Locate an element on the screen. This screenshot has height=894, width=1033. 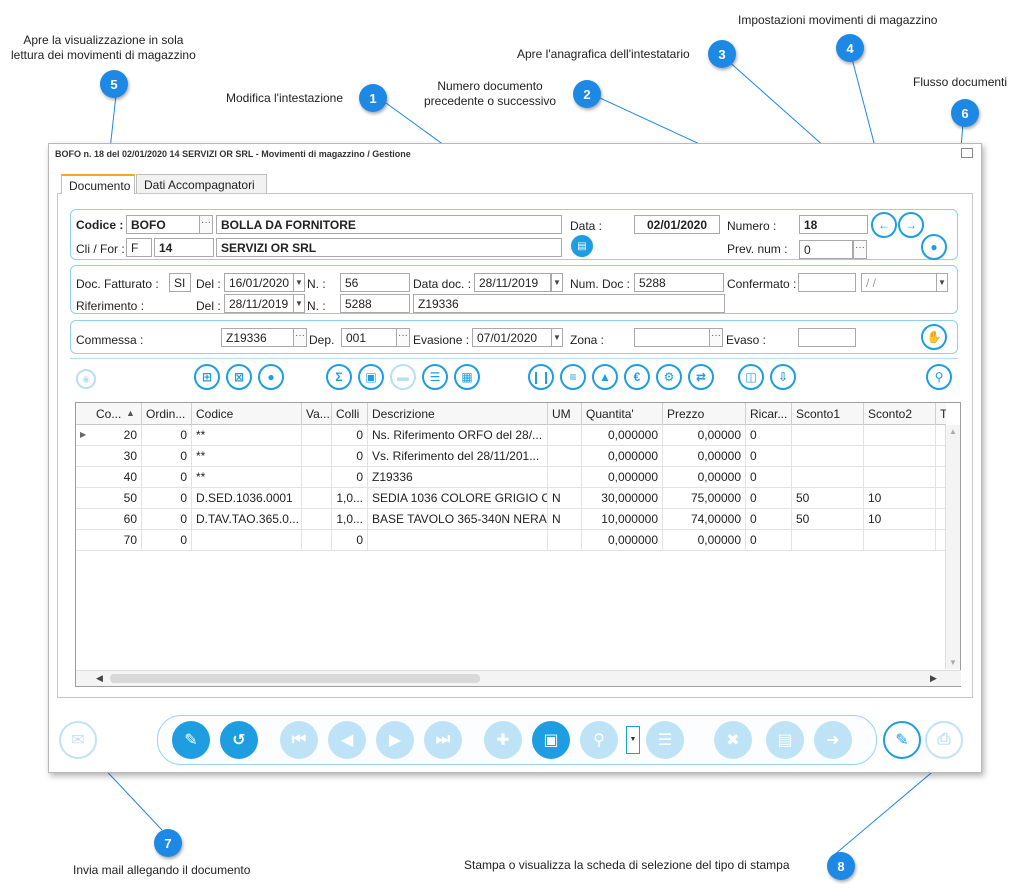
table-cell: BASE TAVOLO 365-340N NERA is located at coordinates (458, 519).